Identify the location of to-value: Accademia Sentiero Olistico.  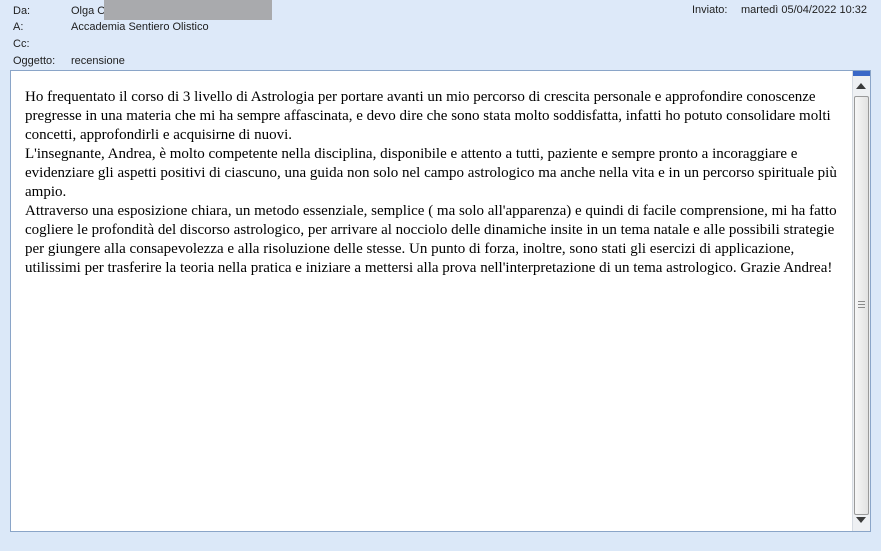
(140, 27).